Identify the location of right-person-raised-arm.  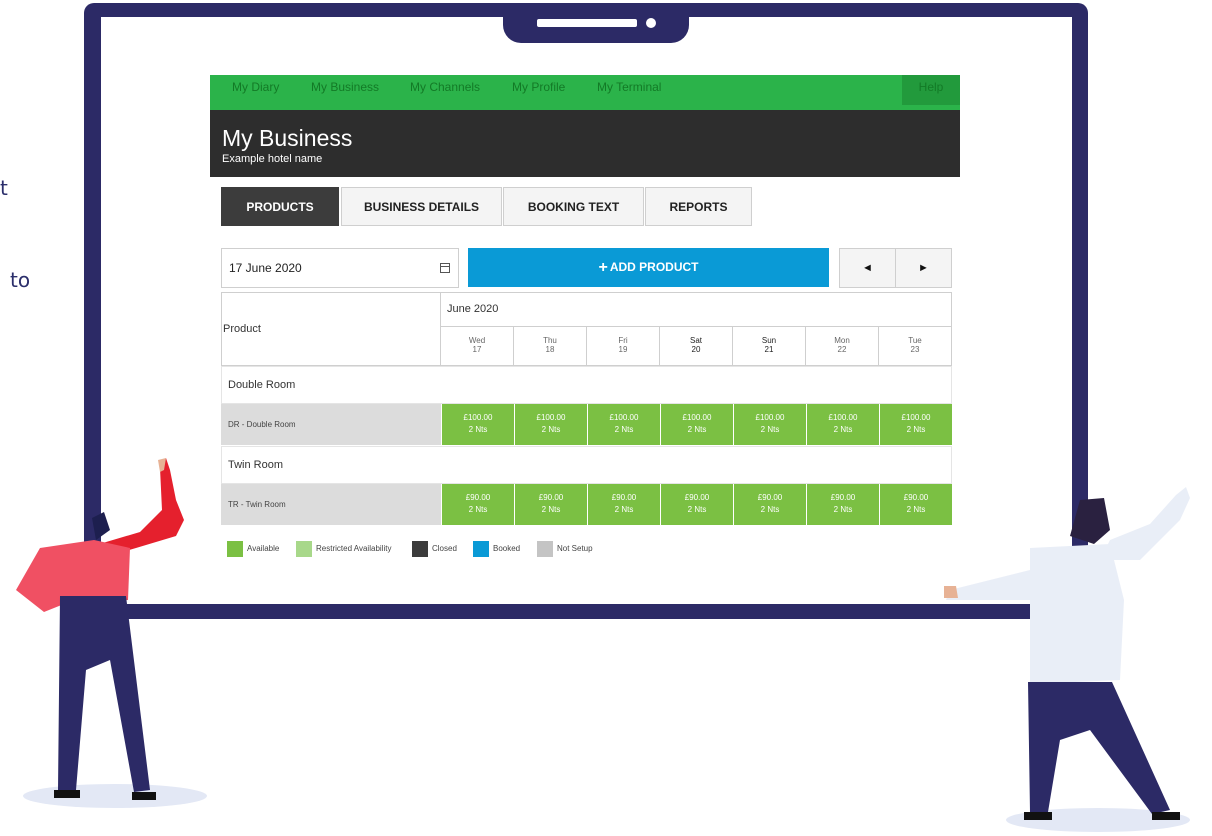
(1145, 523).